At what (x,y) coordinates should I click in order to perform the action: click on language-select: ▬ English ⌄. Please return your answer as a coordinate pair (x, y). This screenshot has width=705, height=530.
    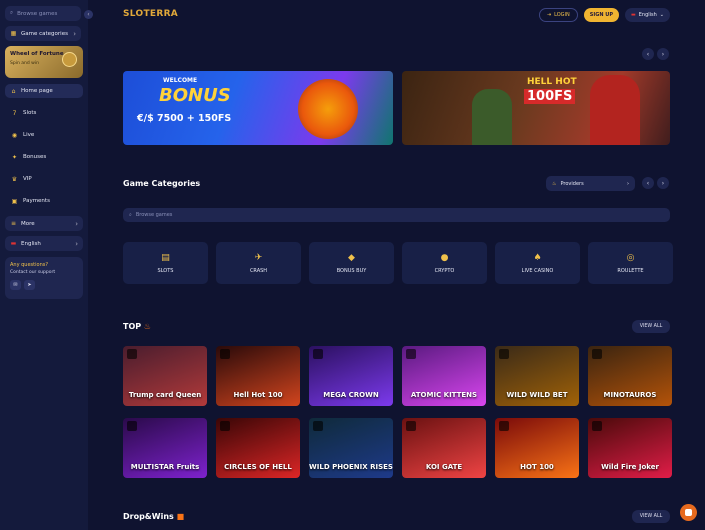
    Looking at the image, I should click on (647, 15).